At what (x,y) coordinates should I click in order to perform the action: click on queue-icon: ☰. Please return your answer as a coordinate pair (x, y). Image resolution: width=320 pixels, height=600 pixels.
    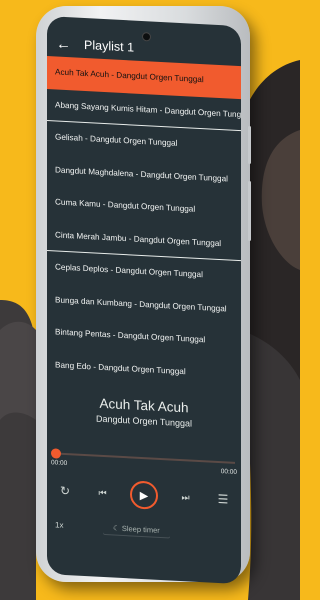
    Looking at the image, I should click on (223, 499).